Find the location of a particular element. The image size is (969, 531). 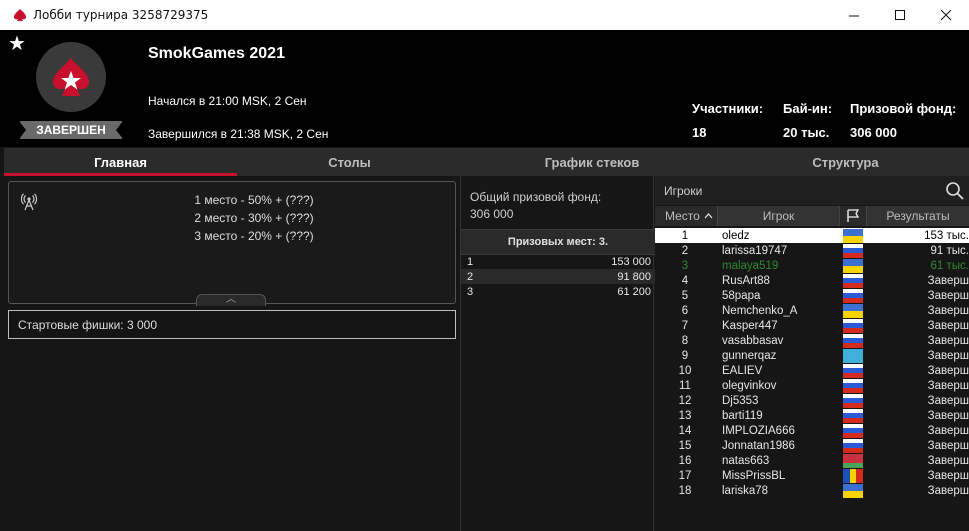

prize-row: 2 91 800 is located at coordinates (558, 276).